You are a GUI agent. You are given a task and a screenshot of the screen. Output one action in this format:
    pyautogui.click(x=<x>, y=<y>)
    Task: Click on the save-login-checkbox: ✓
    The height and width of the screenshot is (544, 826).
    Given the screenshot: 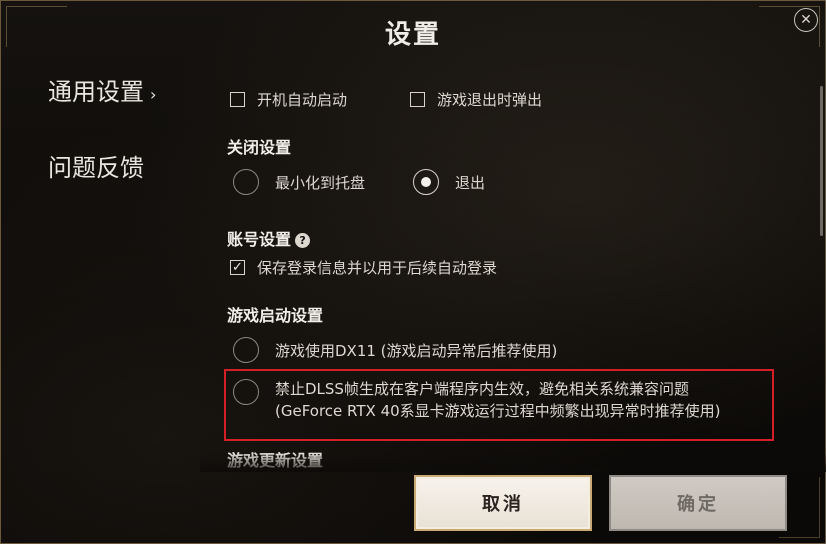 What is the action you would take?
    pyautogui.click(x=237, y=267)
    